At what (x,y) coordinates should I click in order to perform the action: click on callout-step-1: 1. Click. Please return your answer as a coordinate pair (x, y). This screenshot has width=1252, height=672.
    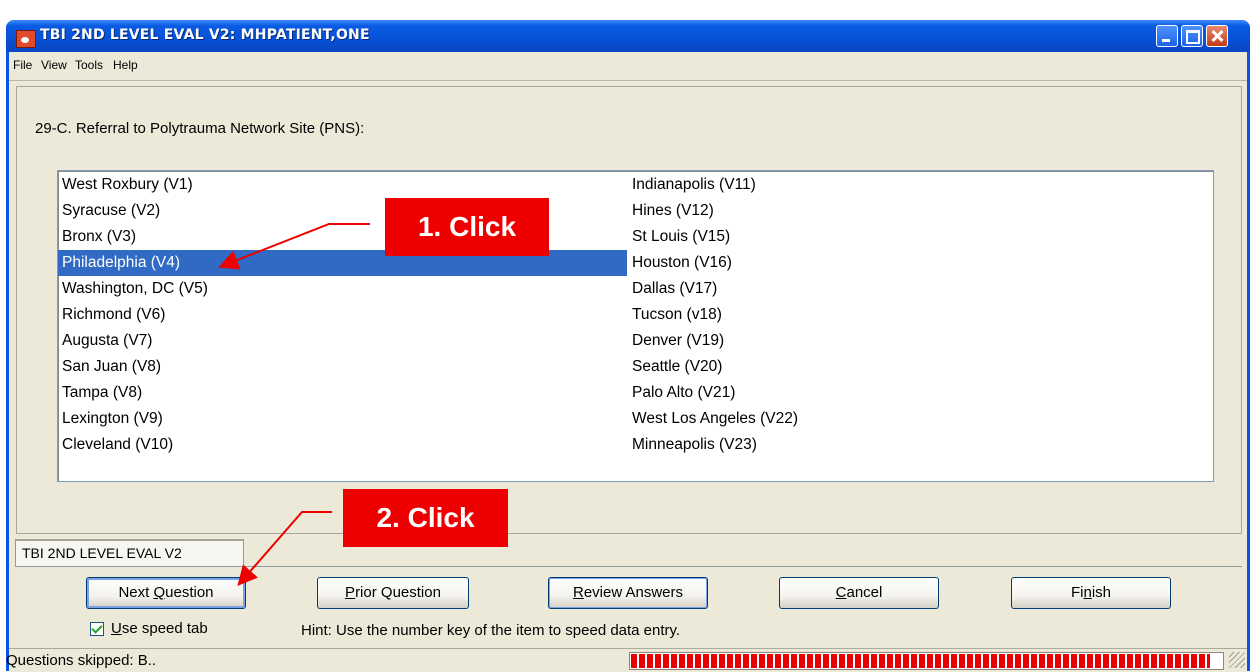
    Looking at the image, I should click on (467, 227).